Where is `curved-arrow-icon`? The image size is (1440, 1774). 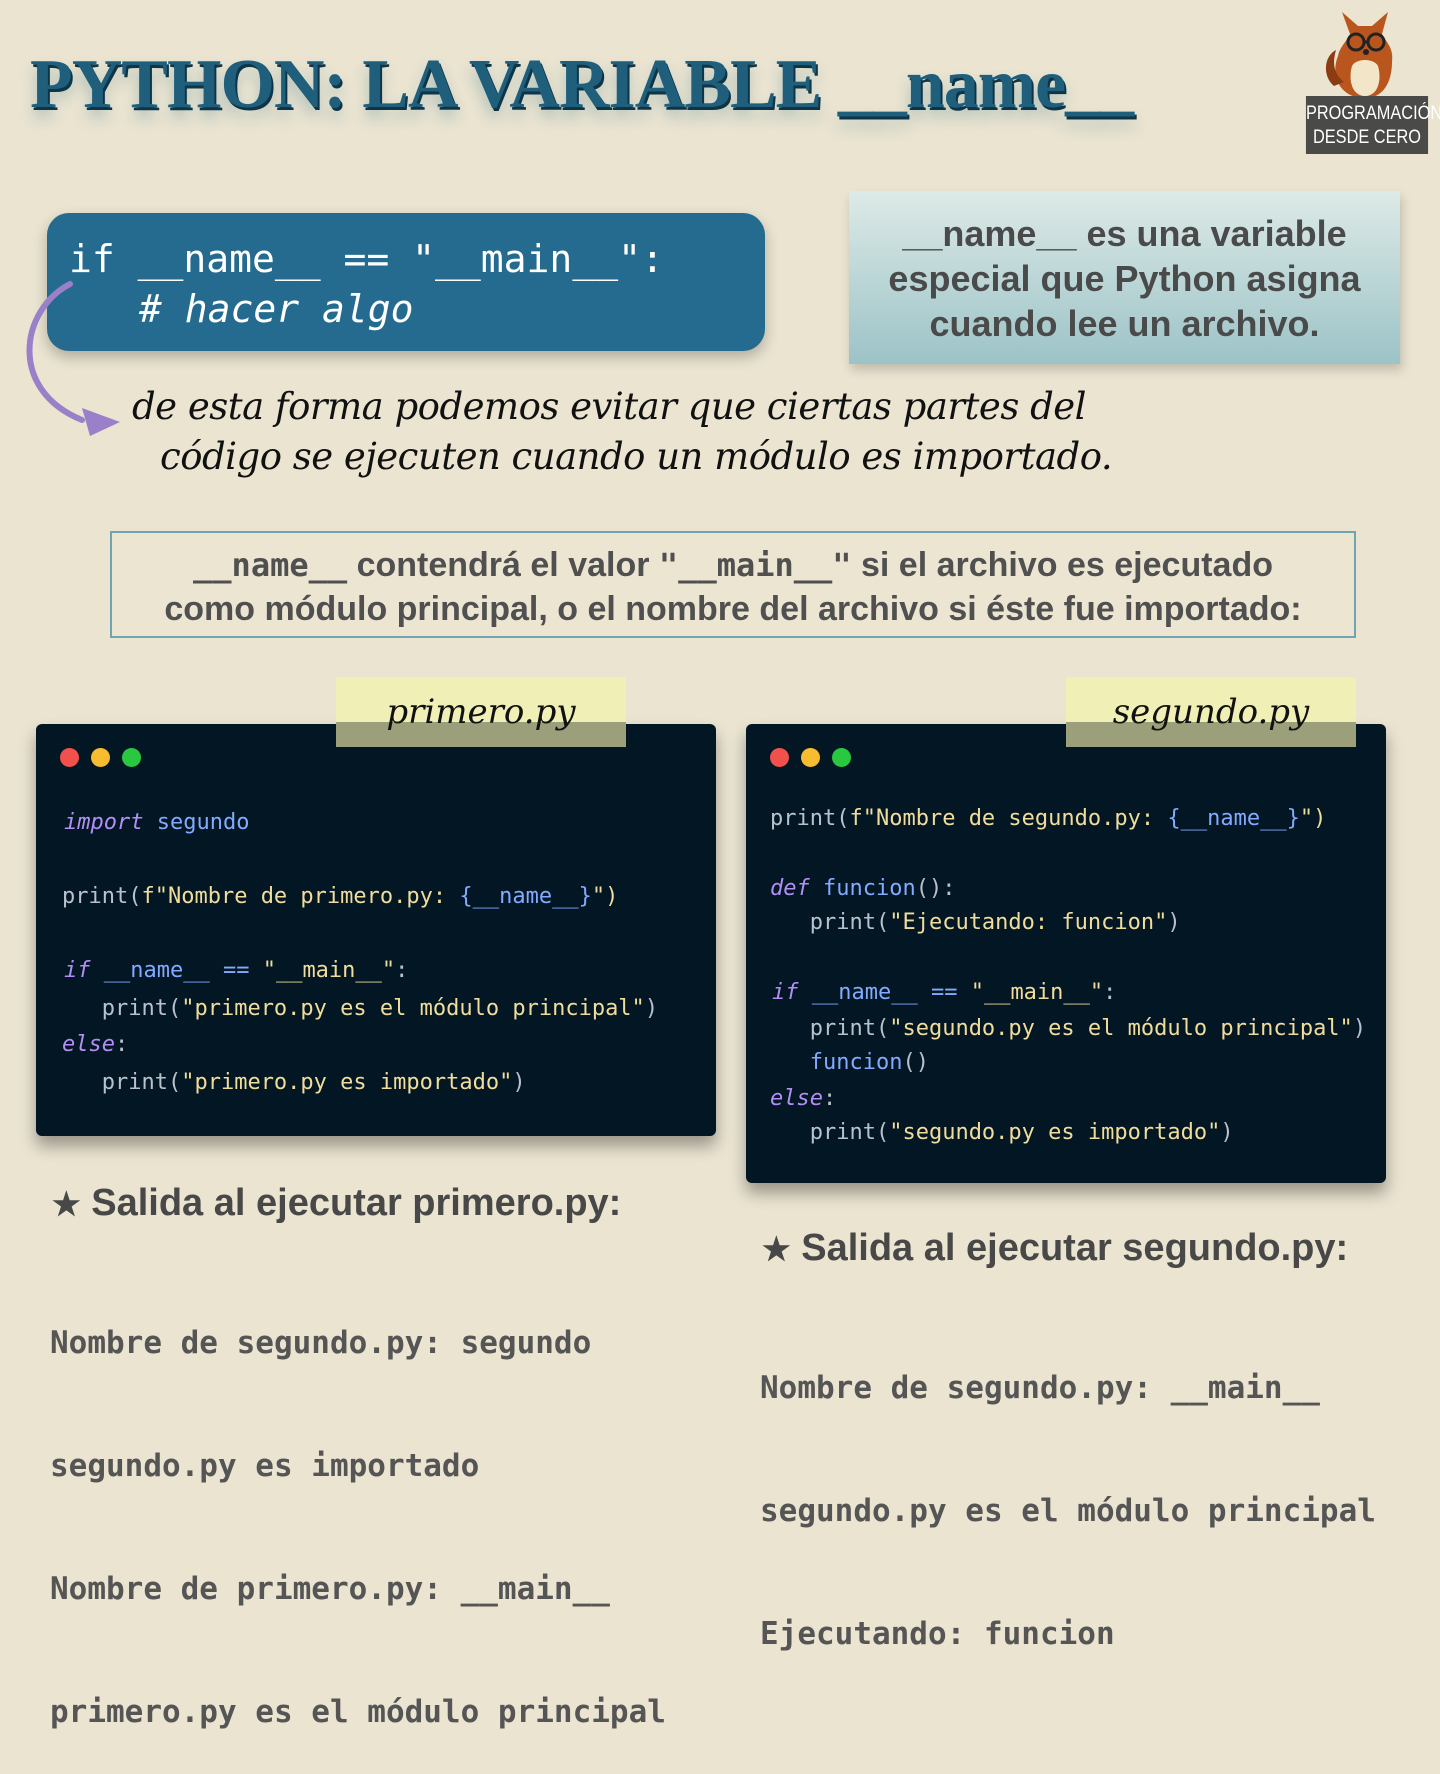
curved-arrow-icon is located at coordinates (73, 358).